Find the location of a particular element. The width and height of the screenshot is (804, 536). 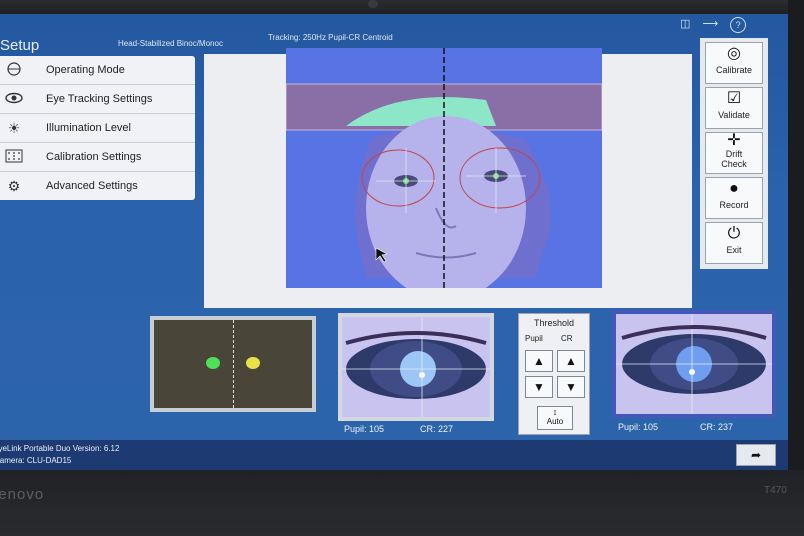

auto-threshold-button: ↕ Auto is located at coordinates (555, 418).